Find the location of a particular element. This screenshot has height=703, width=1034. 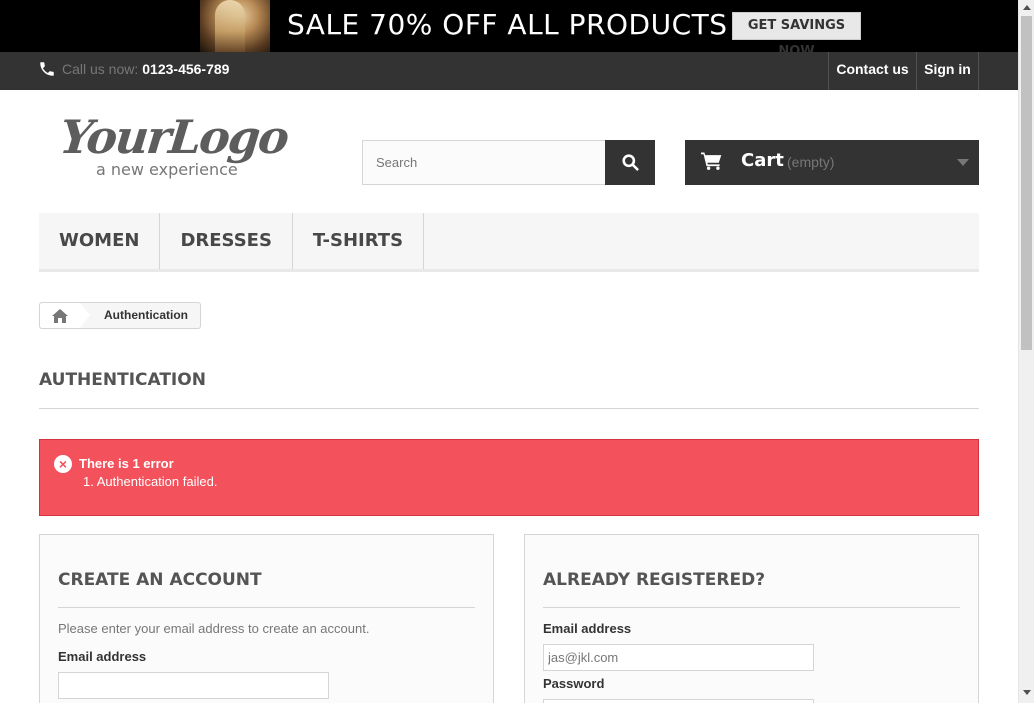

error-icon: × is located at coordinates (63, 464).